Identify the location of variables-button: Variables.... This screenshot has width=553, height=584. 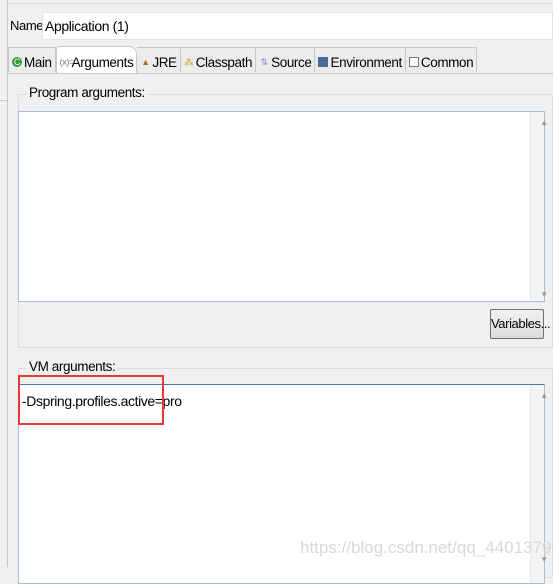
(520, 324).